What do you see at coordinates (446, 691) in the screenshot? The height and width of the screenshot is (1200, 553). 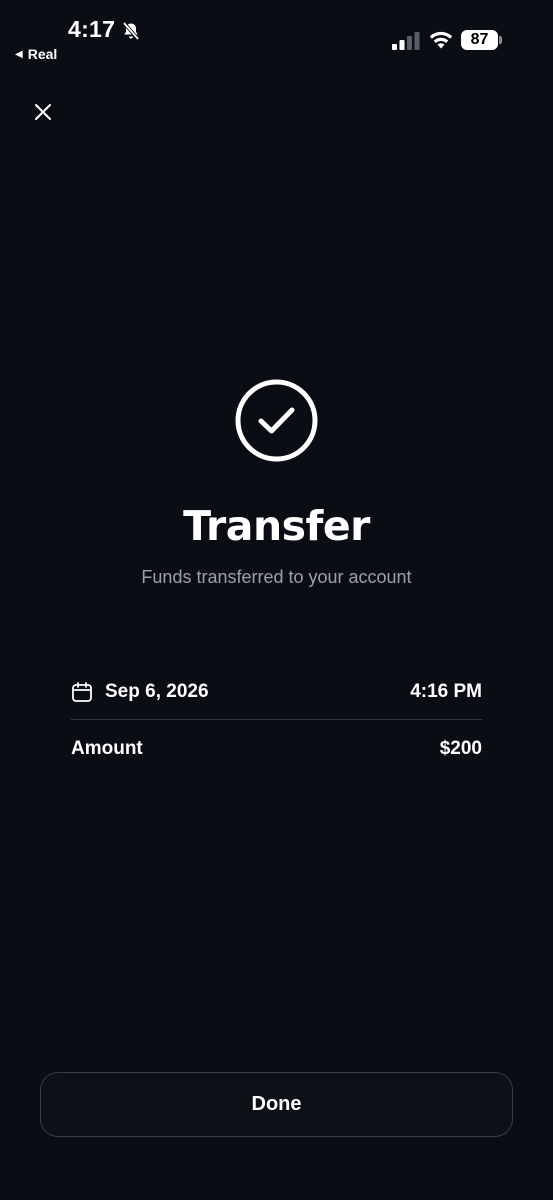 I see `transfer-time: 4:16 PM` at bounding box center [446, 691].